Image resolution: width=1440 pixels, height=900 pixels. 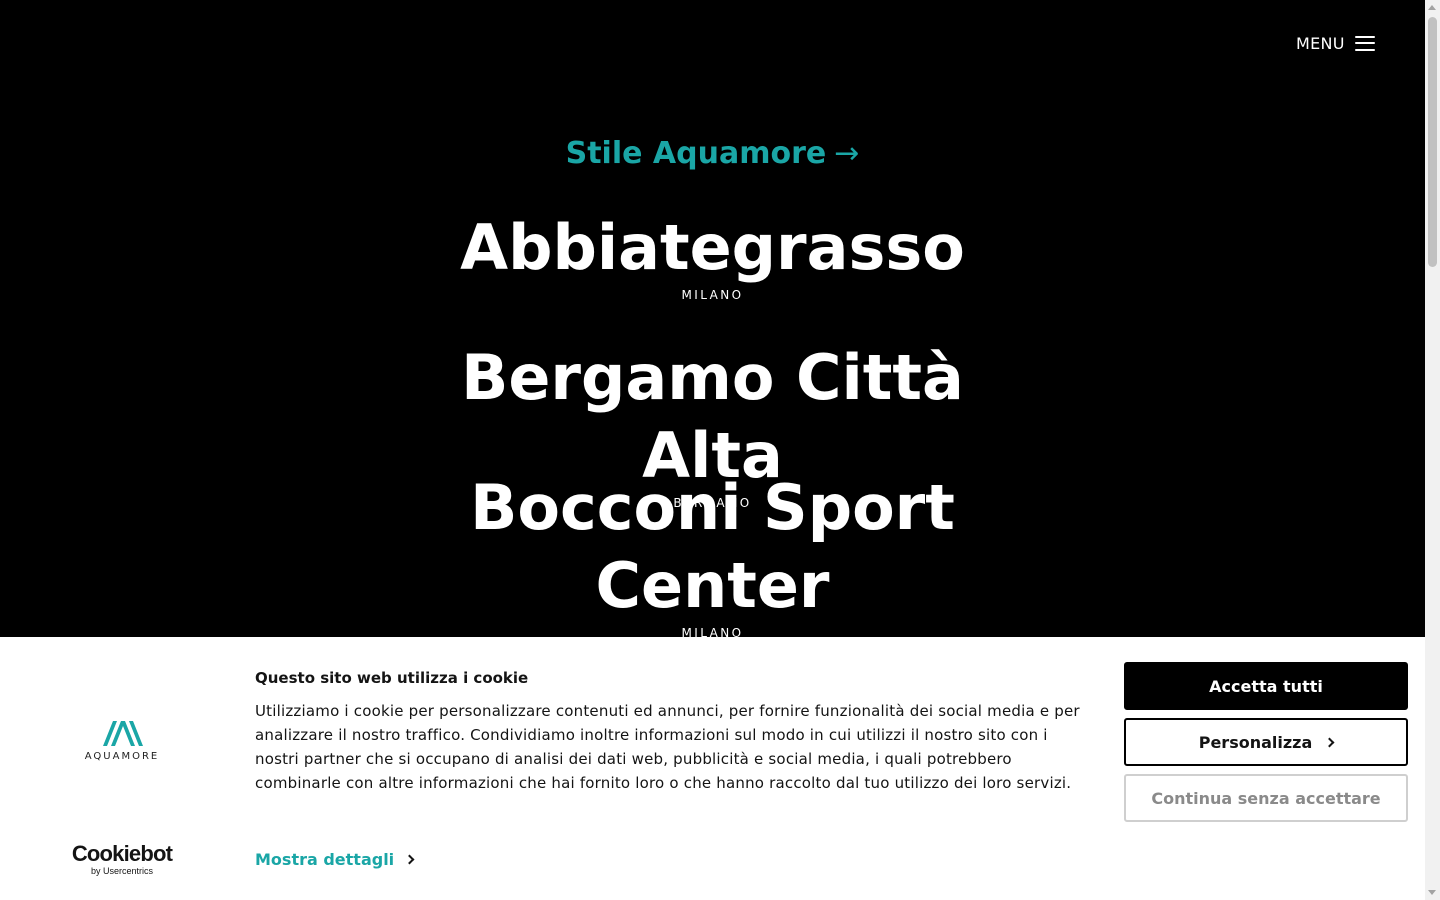 What do you see at coordinates (1320, 43) in the screenshot?
I see `menu-label: MENU` at bounding box center [1320, 43].